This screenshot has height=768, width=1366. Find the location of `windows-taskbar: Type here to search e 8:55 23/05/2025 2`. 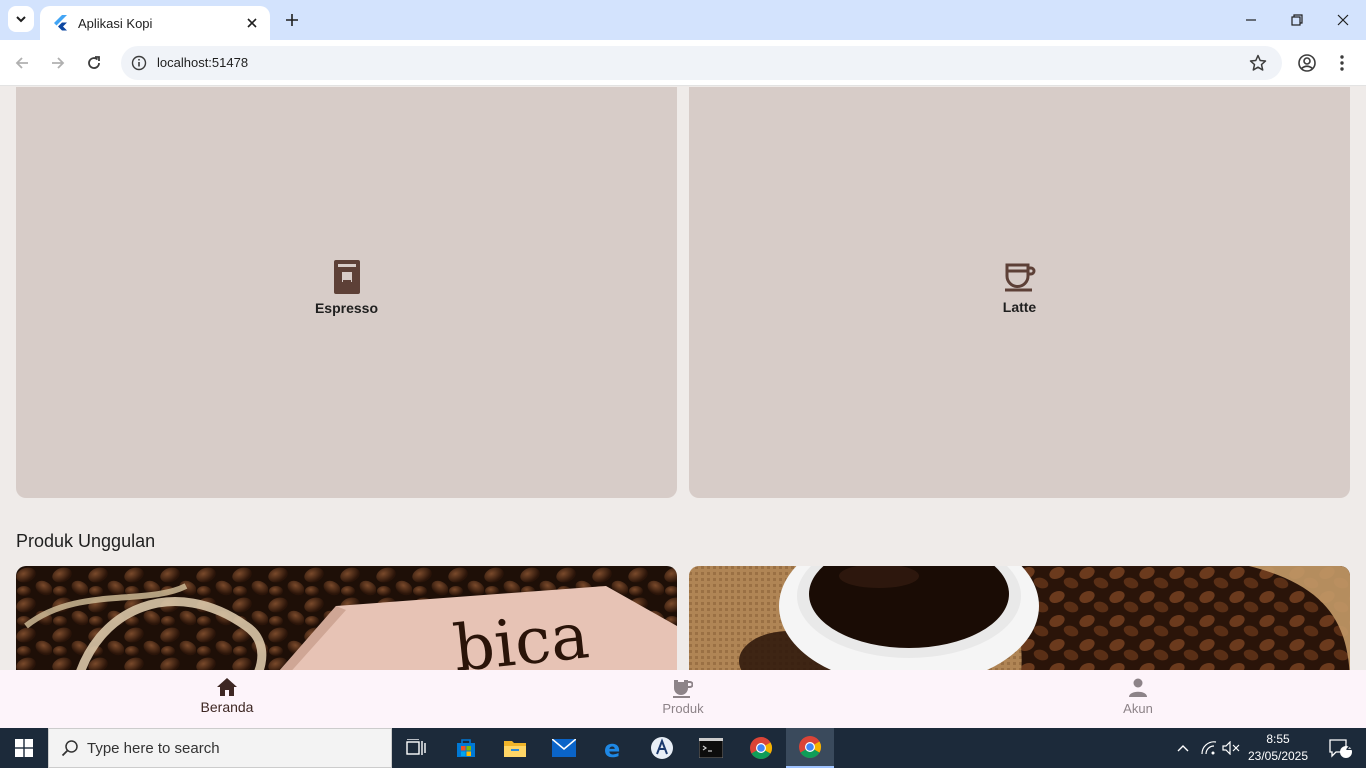

windows-taskbar: Type here to search e 8:55 23/05/2025 2 is located at coordinates (683, 748).